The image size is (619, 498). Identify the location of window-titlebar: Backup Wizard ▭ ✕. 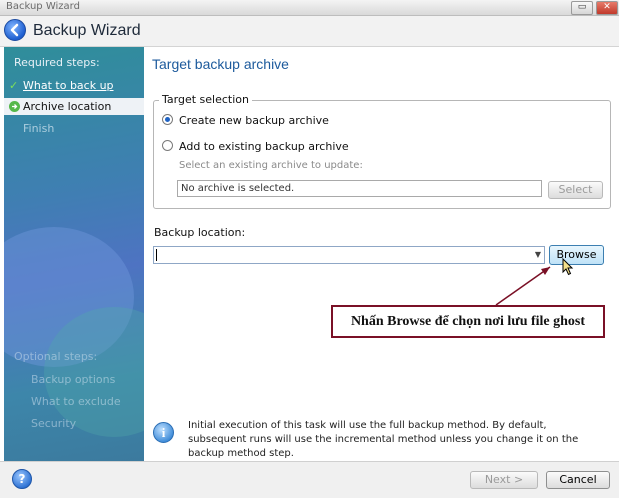
(309, 8).